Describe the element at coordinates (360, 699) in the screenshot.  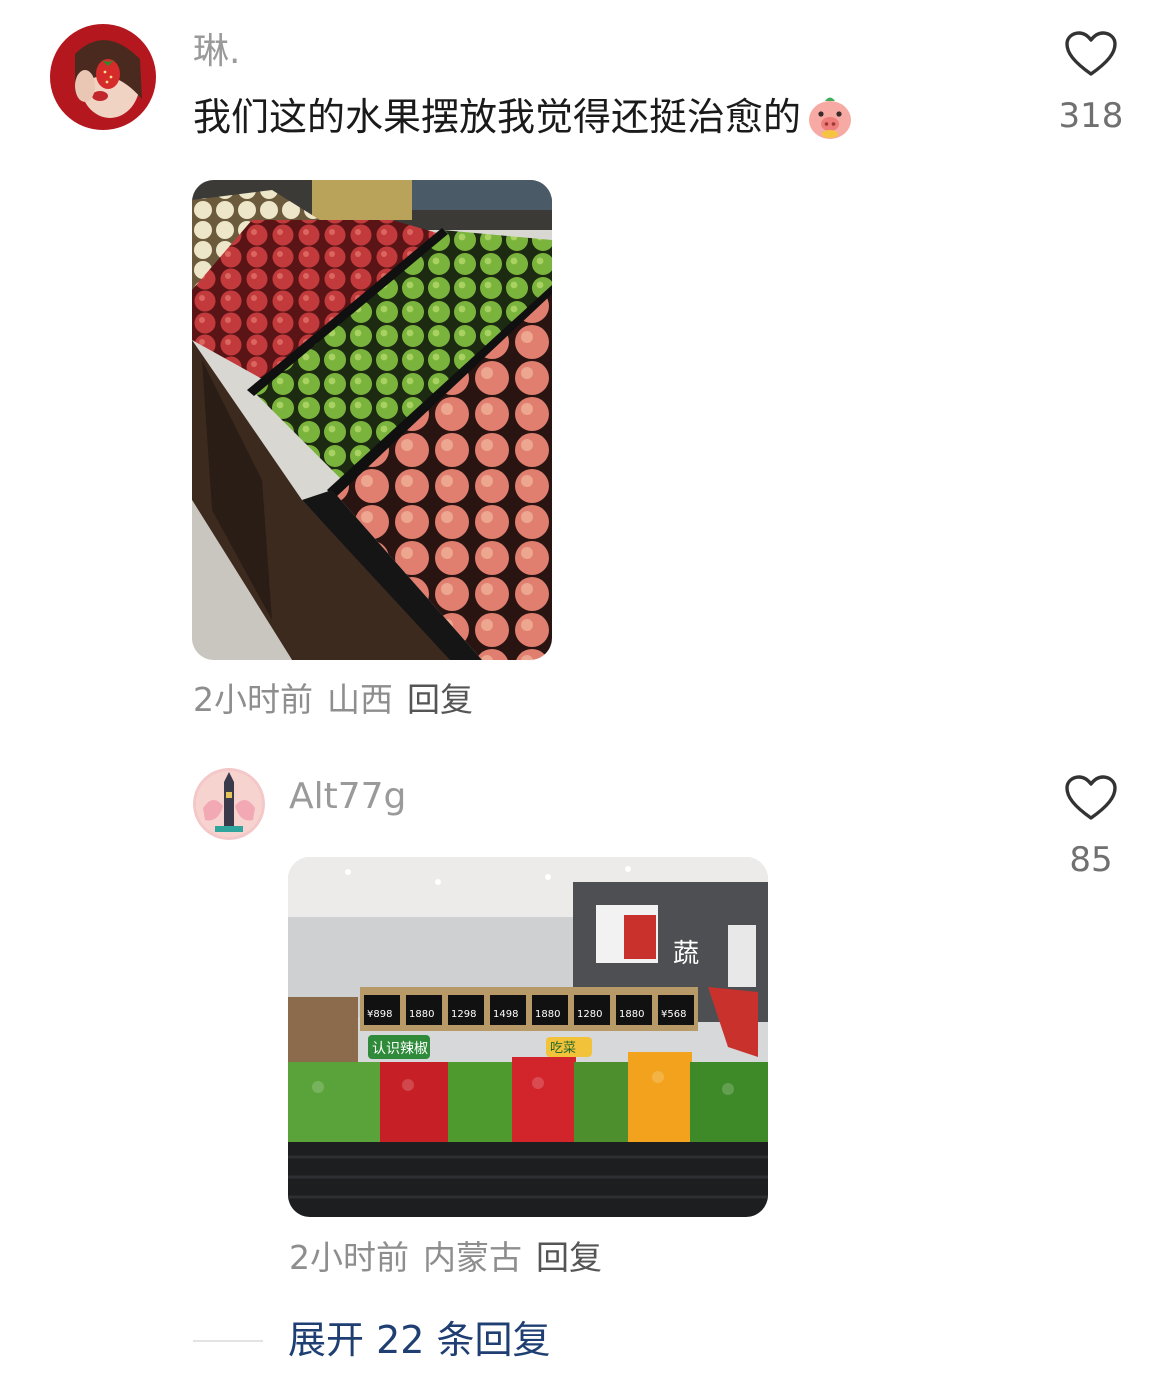
I see `comment-location: 山西` at that location.